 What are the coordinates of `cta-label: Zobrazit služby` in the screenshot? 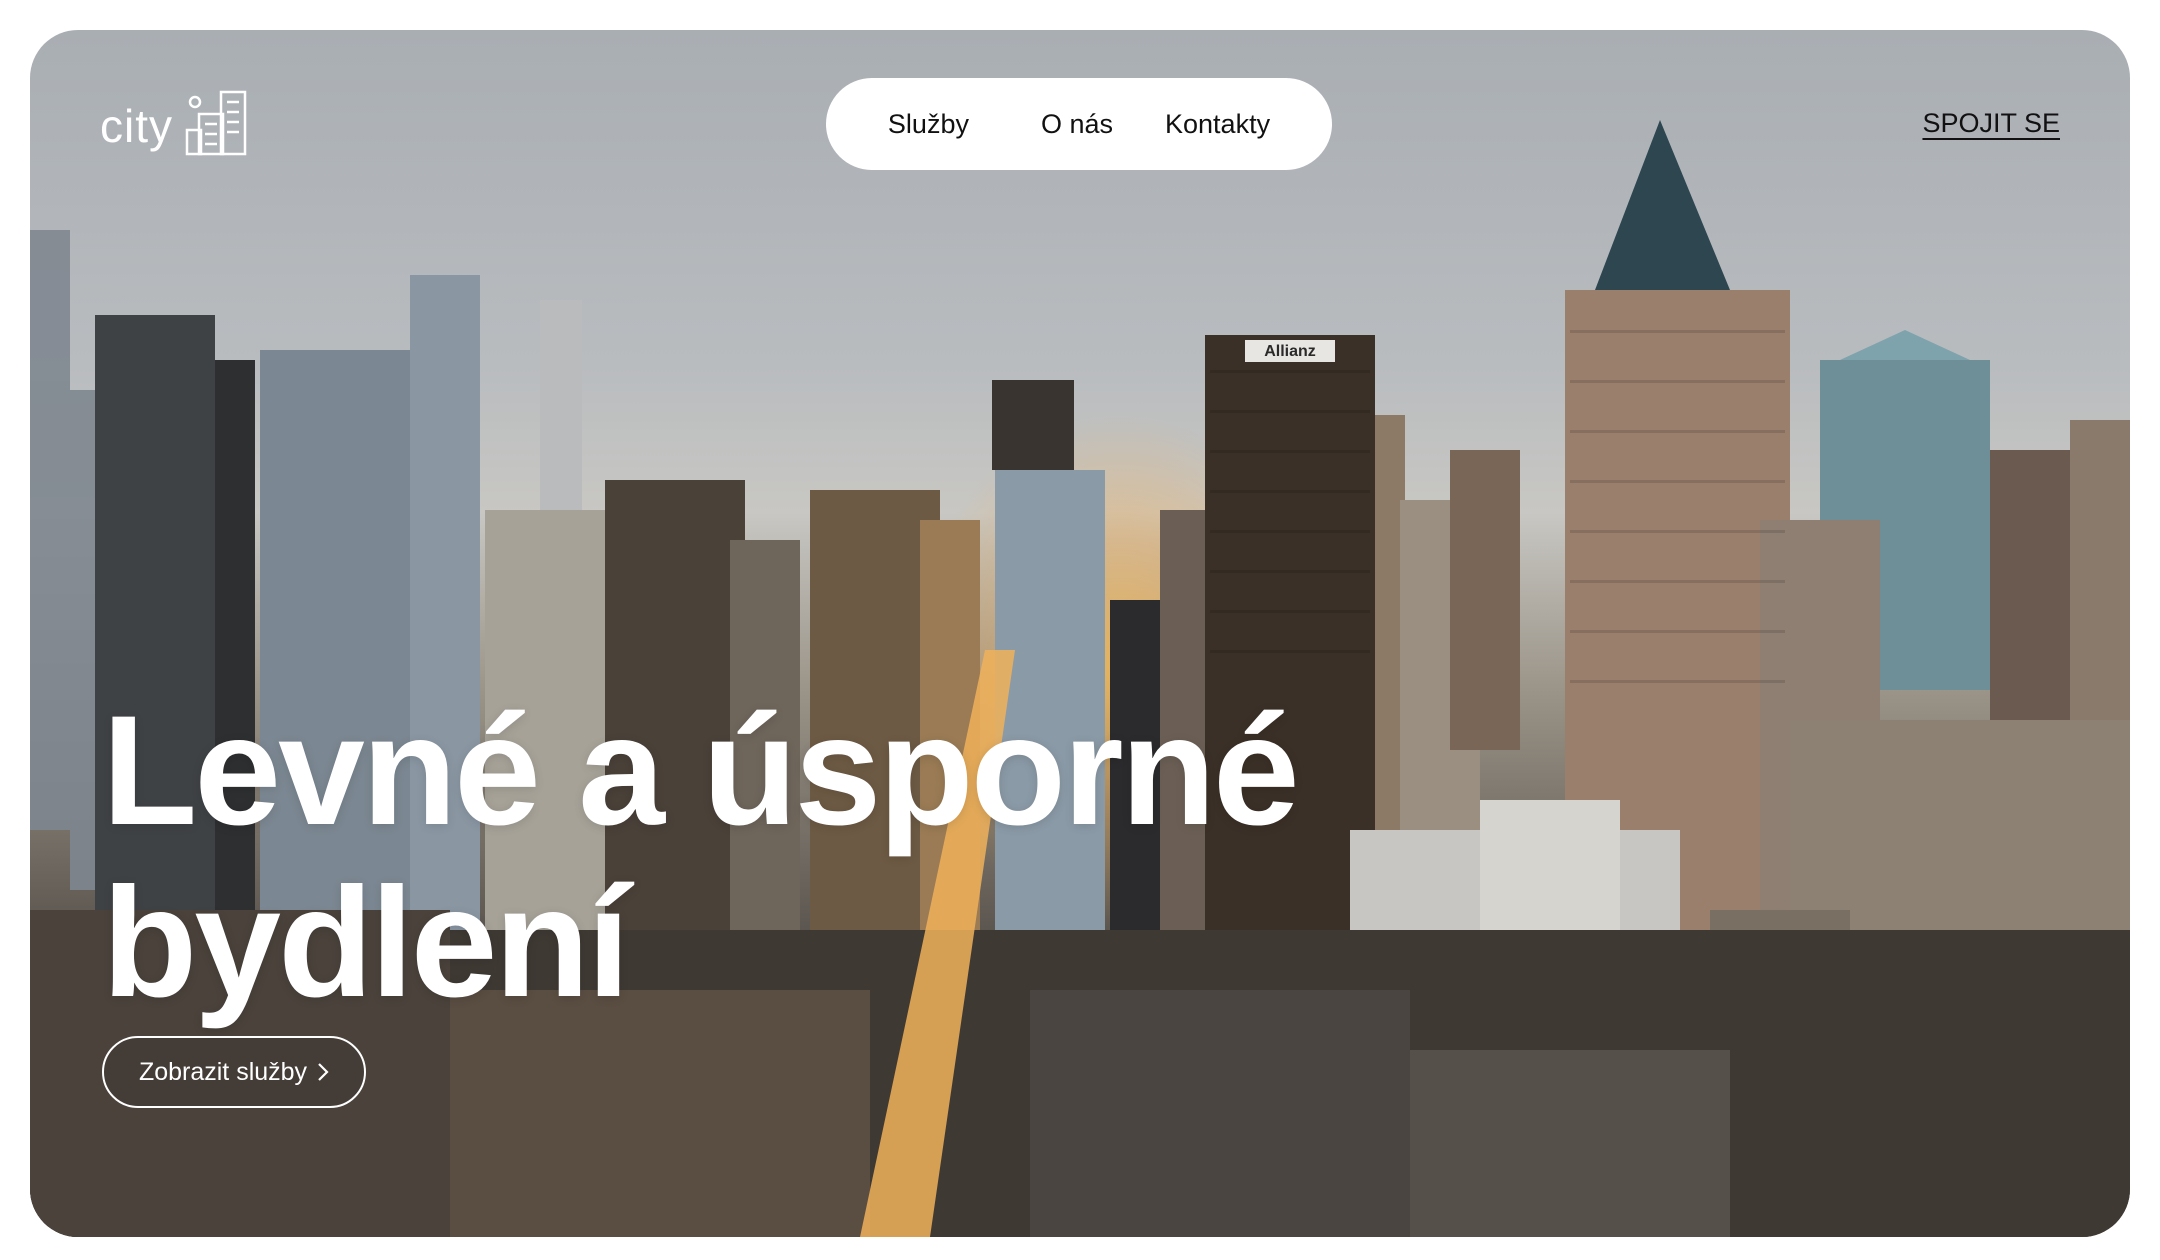 It's located at (223, 1071).